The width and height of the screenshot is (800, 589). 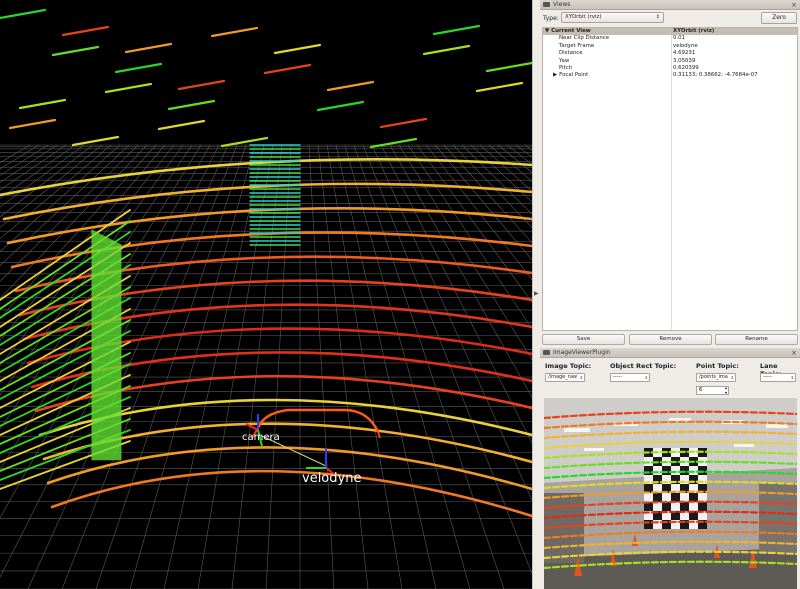 I want to click on tree-row-name: Target Frame, so click(x=577, y=45).